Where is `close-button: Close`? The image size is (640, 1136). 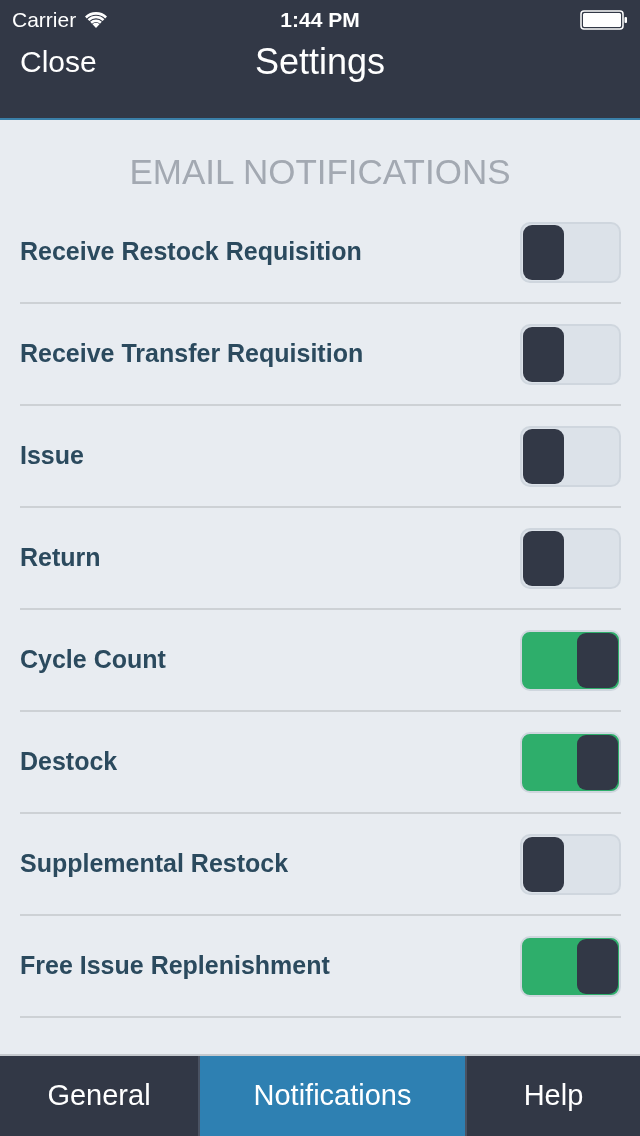 close-button: Close is located at coordinates (58, 62).